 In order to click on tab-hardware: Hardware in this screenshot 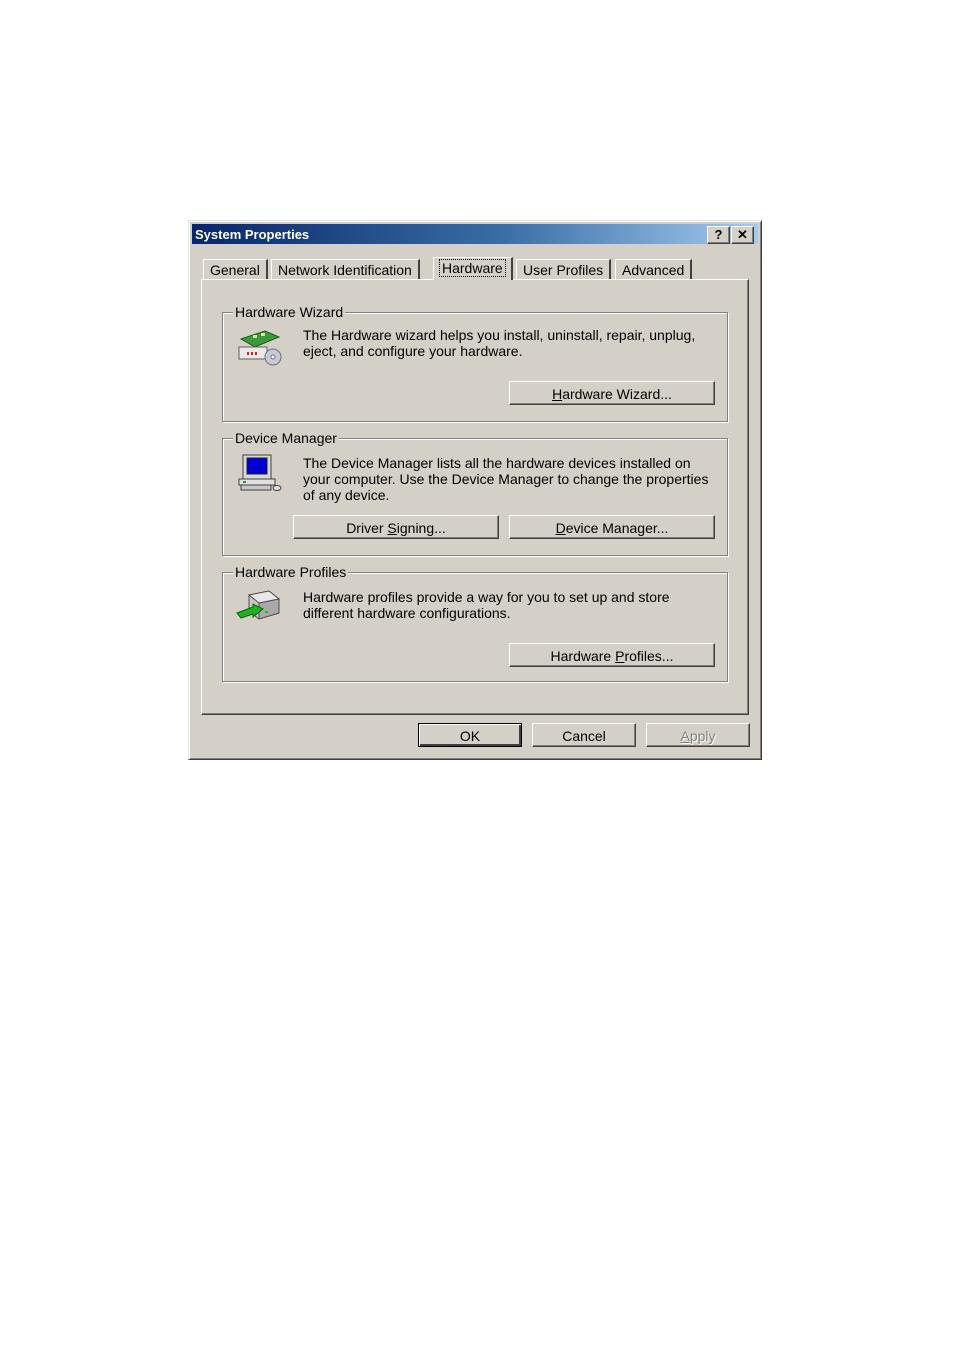, I will do `click(473, 268)`.